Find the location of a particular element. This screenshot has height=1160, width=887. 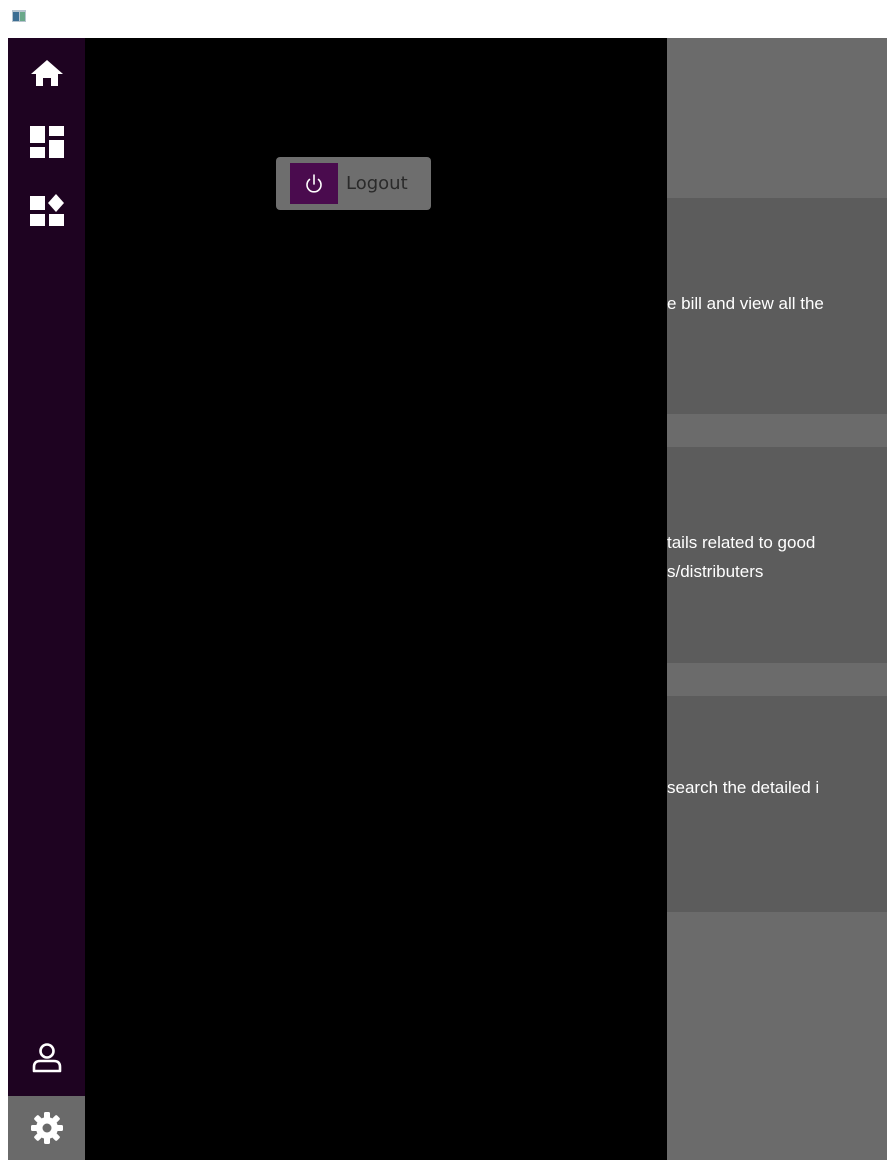

sidebar-item-apps is located at coordinates (46, 210).